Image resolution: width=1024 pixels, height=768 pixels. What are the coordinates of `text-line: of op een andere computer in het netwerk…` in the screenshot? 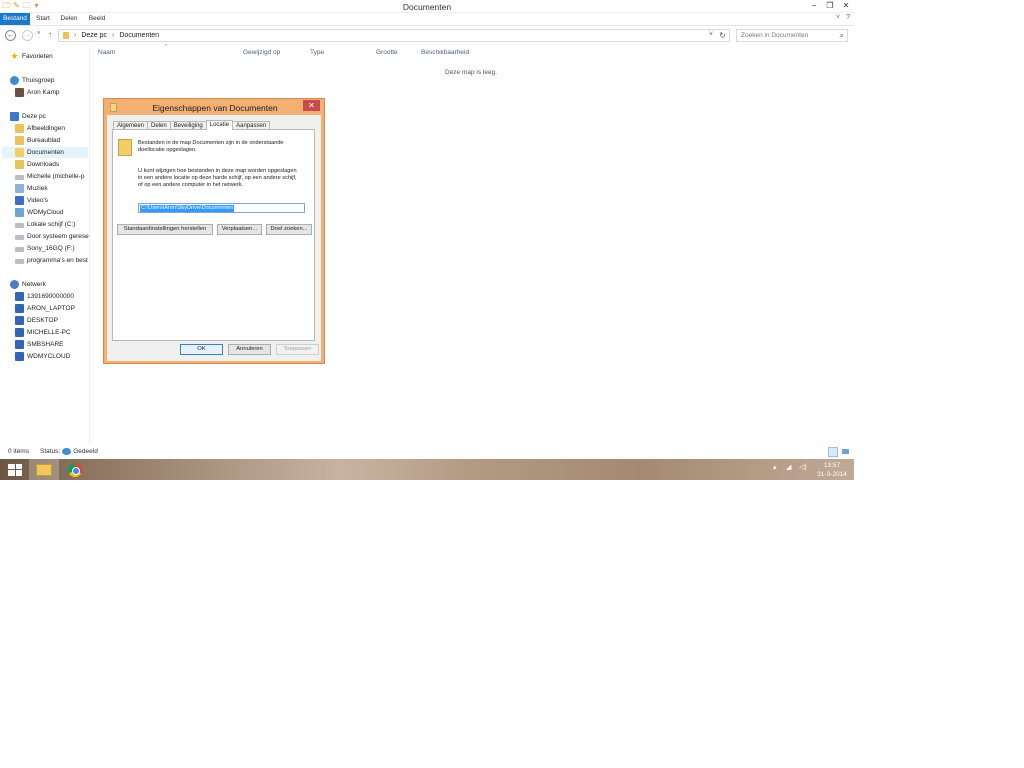 It's located at (191, 185).